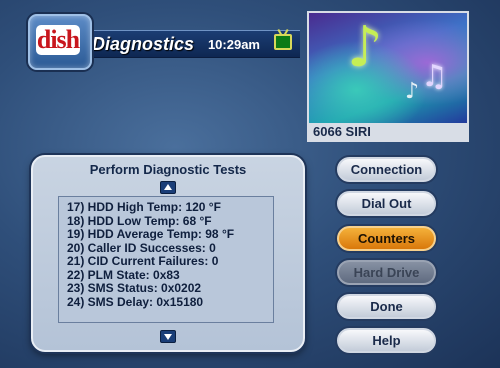 The image size is (500, 368). I want to click on connection-button: Connection, so click(386, 169).